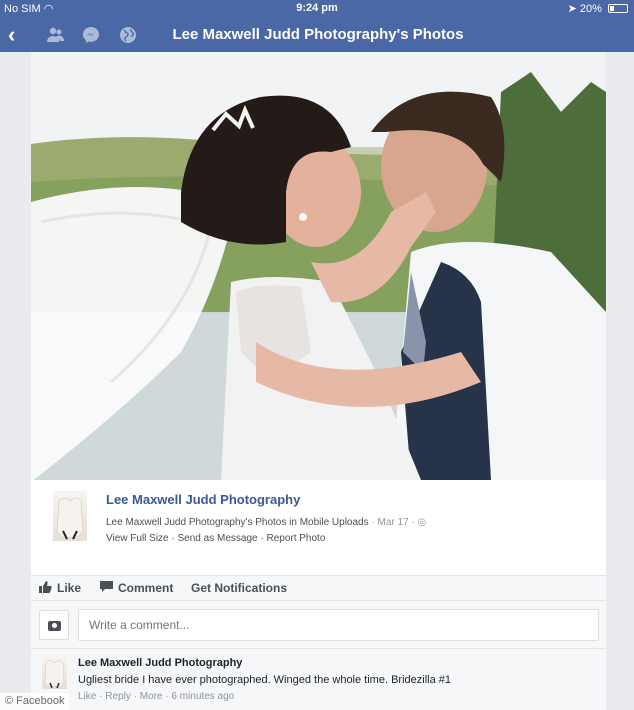 The image size is (634, 710). Describe the element at coordinates (573, 9) in the screenshot. I see `location-icon: ➤` at that location.